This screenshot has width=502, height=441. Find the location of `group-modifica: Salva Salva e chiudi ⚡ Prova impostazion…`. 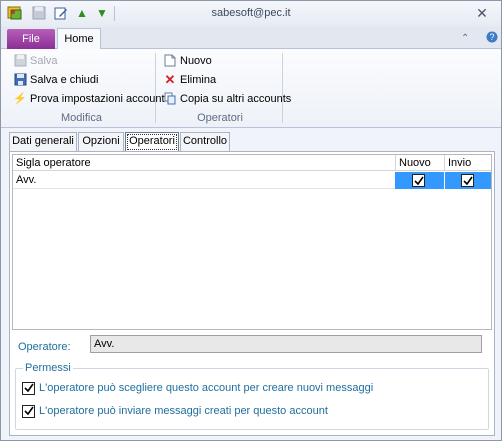

group-modifica: Salva Salva e chiudi ⚡ Prova impostazion… is located at coordinates (87, 88).